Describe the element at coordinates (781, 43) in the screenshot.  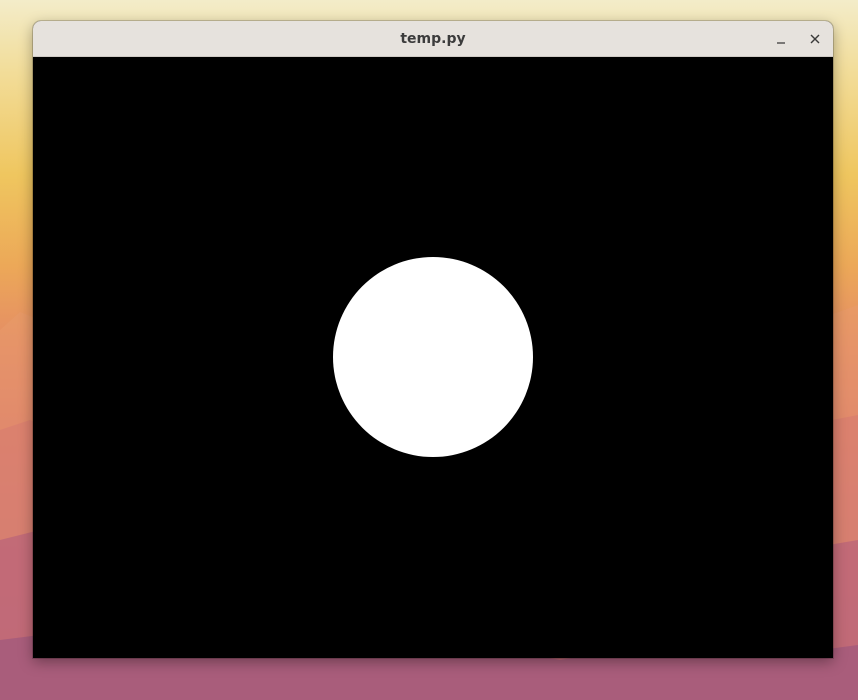
I see `minimize-icon` at that location.